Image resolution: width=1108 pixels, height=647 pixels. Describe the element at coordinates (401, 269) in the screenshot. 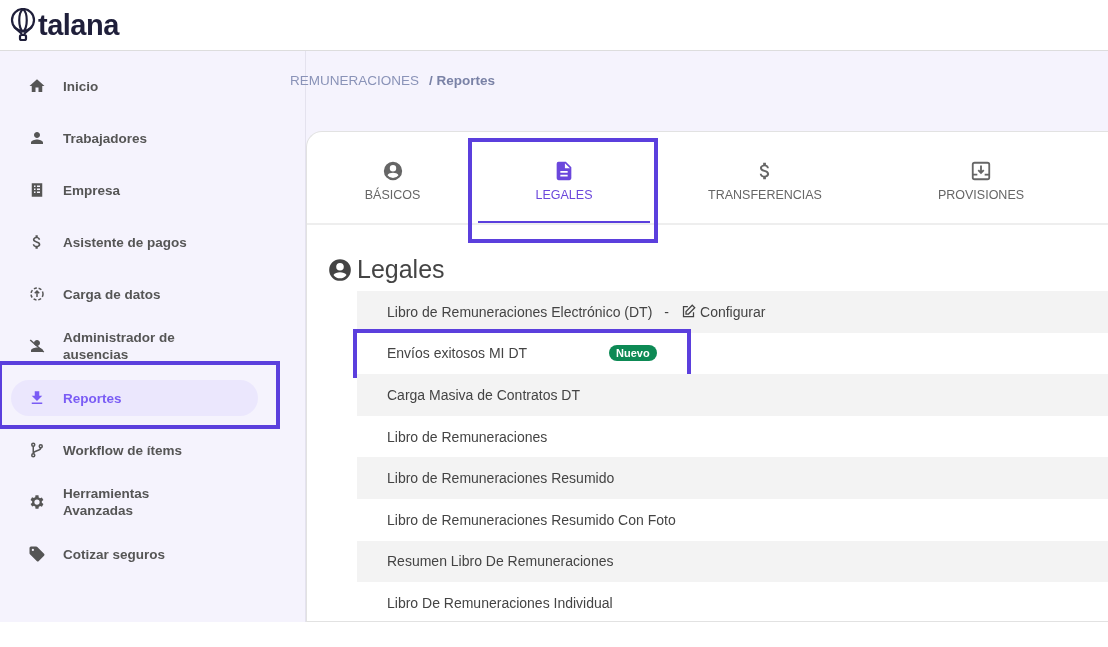

I see `section-title: Legales` at that location.